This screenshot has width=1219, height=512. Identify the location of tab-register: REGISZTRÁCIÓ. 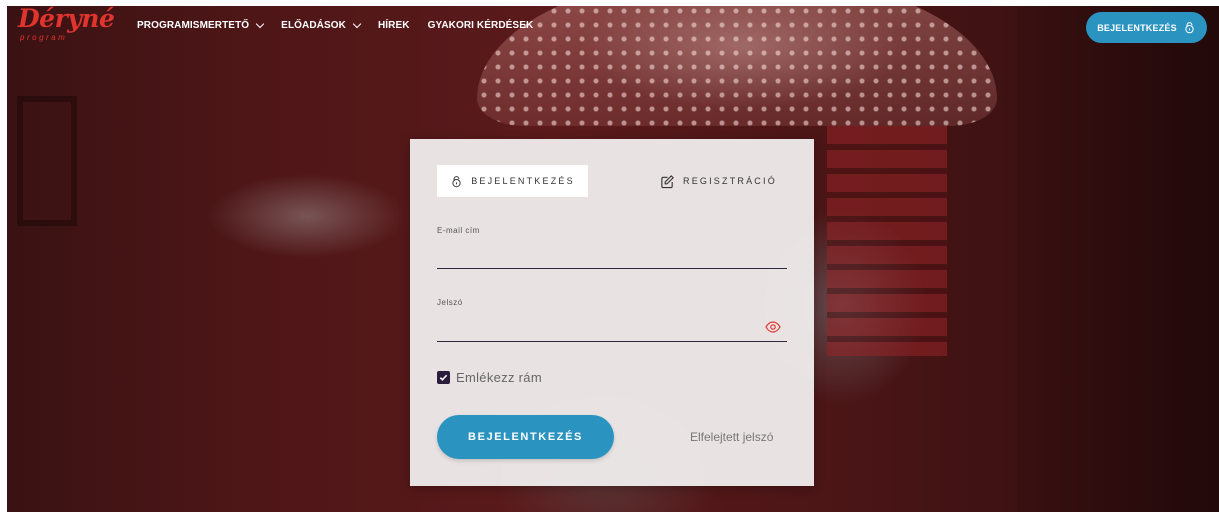
(718, 181).